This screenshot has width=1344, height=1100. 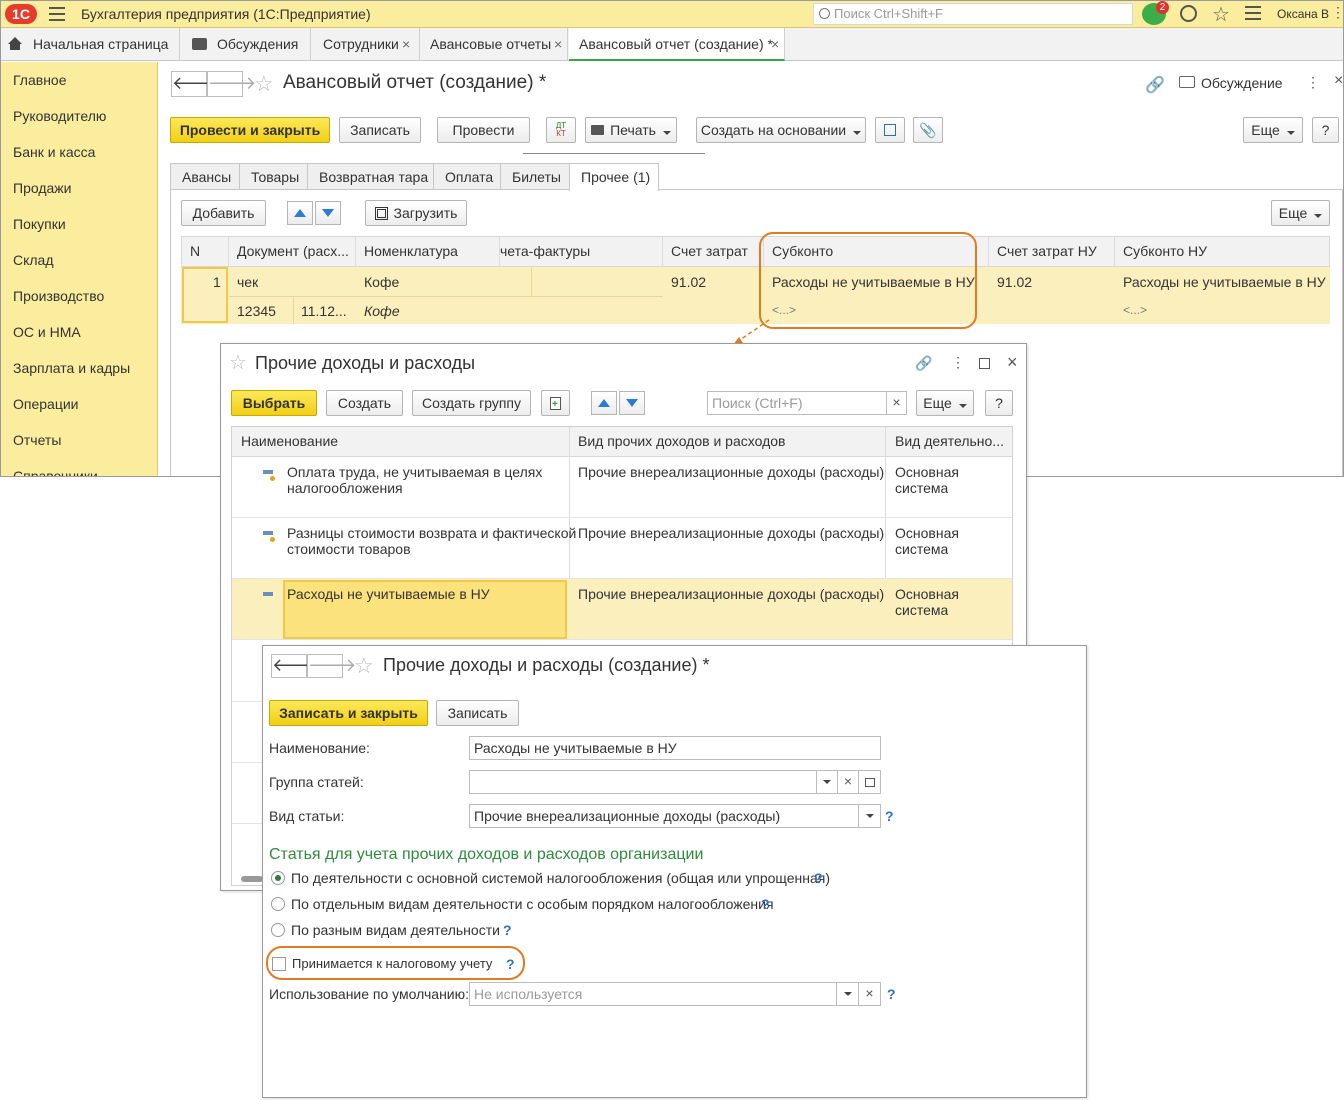 I want to click on radio-special-taxation, so click(x=278, y=904).